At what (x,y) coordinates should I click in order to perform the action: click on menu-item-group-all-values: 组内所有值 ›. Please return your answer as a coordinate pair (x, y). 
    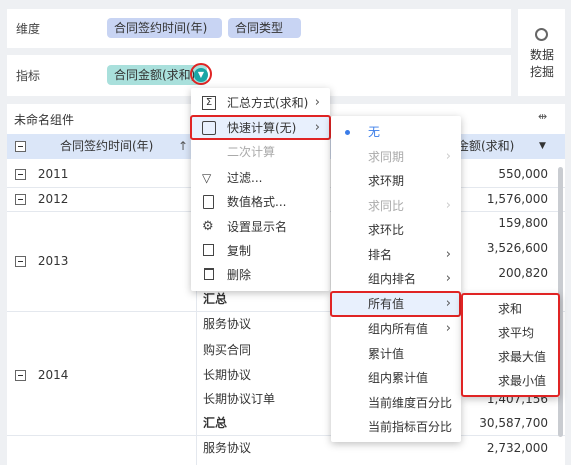
    Looking at the image, I should click on (396, 329).